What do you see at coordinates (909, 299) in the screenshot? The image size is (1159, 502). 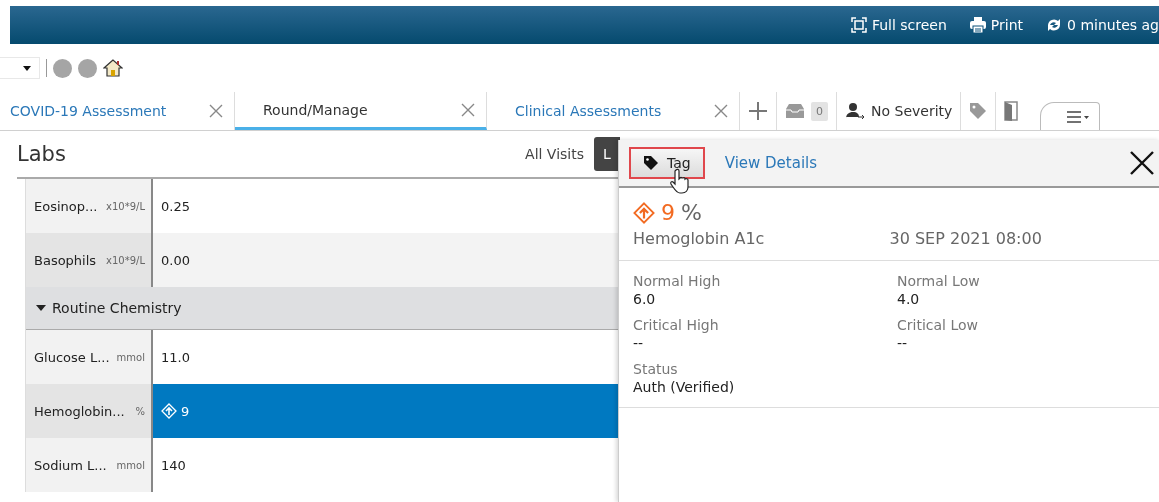 I see `field-value: 4.0` at bounding box center [909, 299].